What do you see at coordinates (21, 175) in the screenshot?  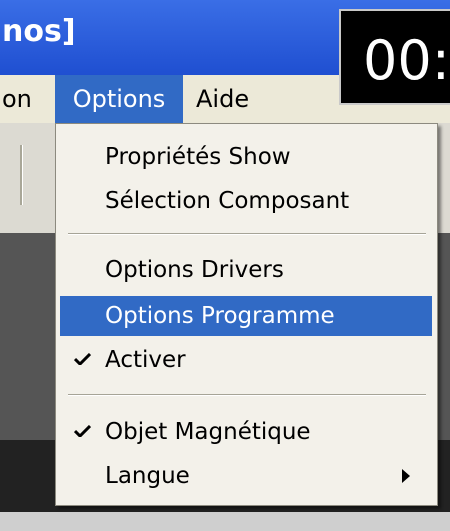 I see `toolbar-separator` at bounding box center [21, 175].